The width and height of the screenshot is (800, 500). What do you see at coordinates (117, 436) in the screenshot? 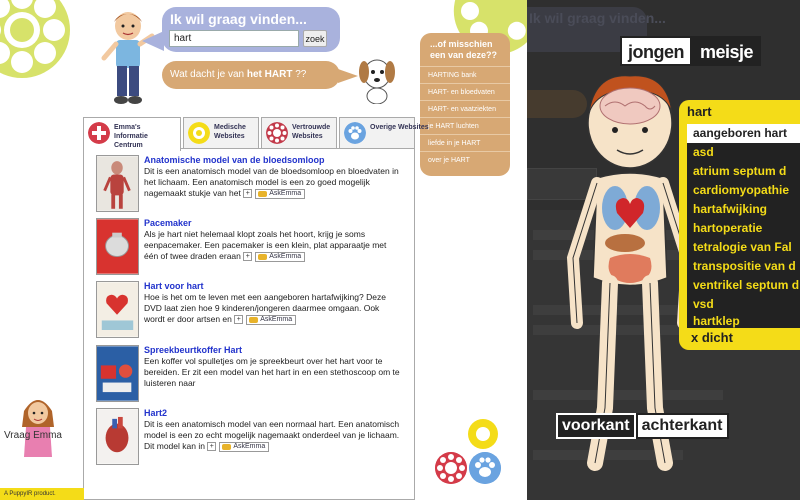
I see `heart-model-thumbnail` at bounding box center [117, 436].